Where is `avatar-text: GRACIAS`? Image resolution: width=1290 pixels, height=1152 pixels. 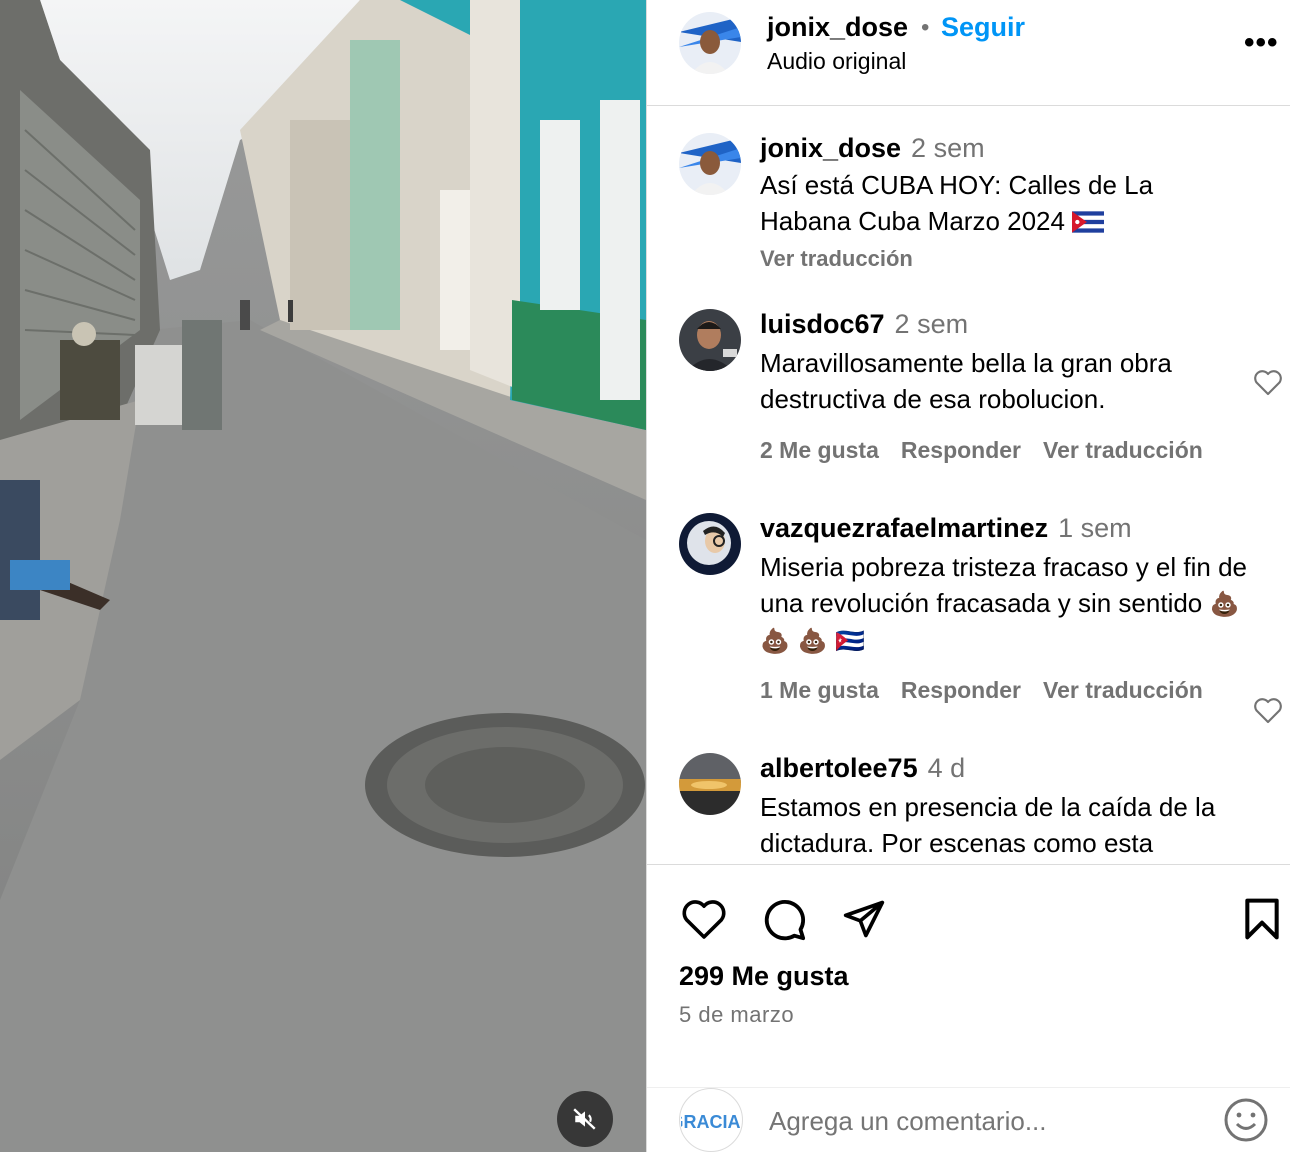
avatar-text: GRACIAS is located at coordinates (711, 1122).